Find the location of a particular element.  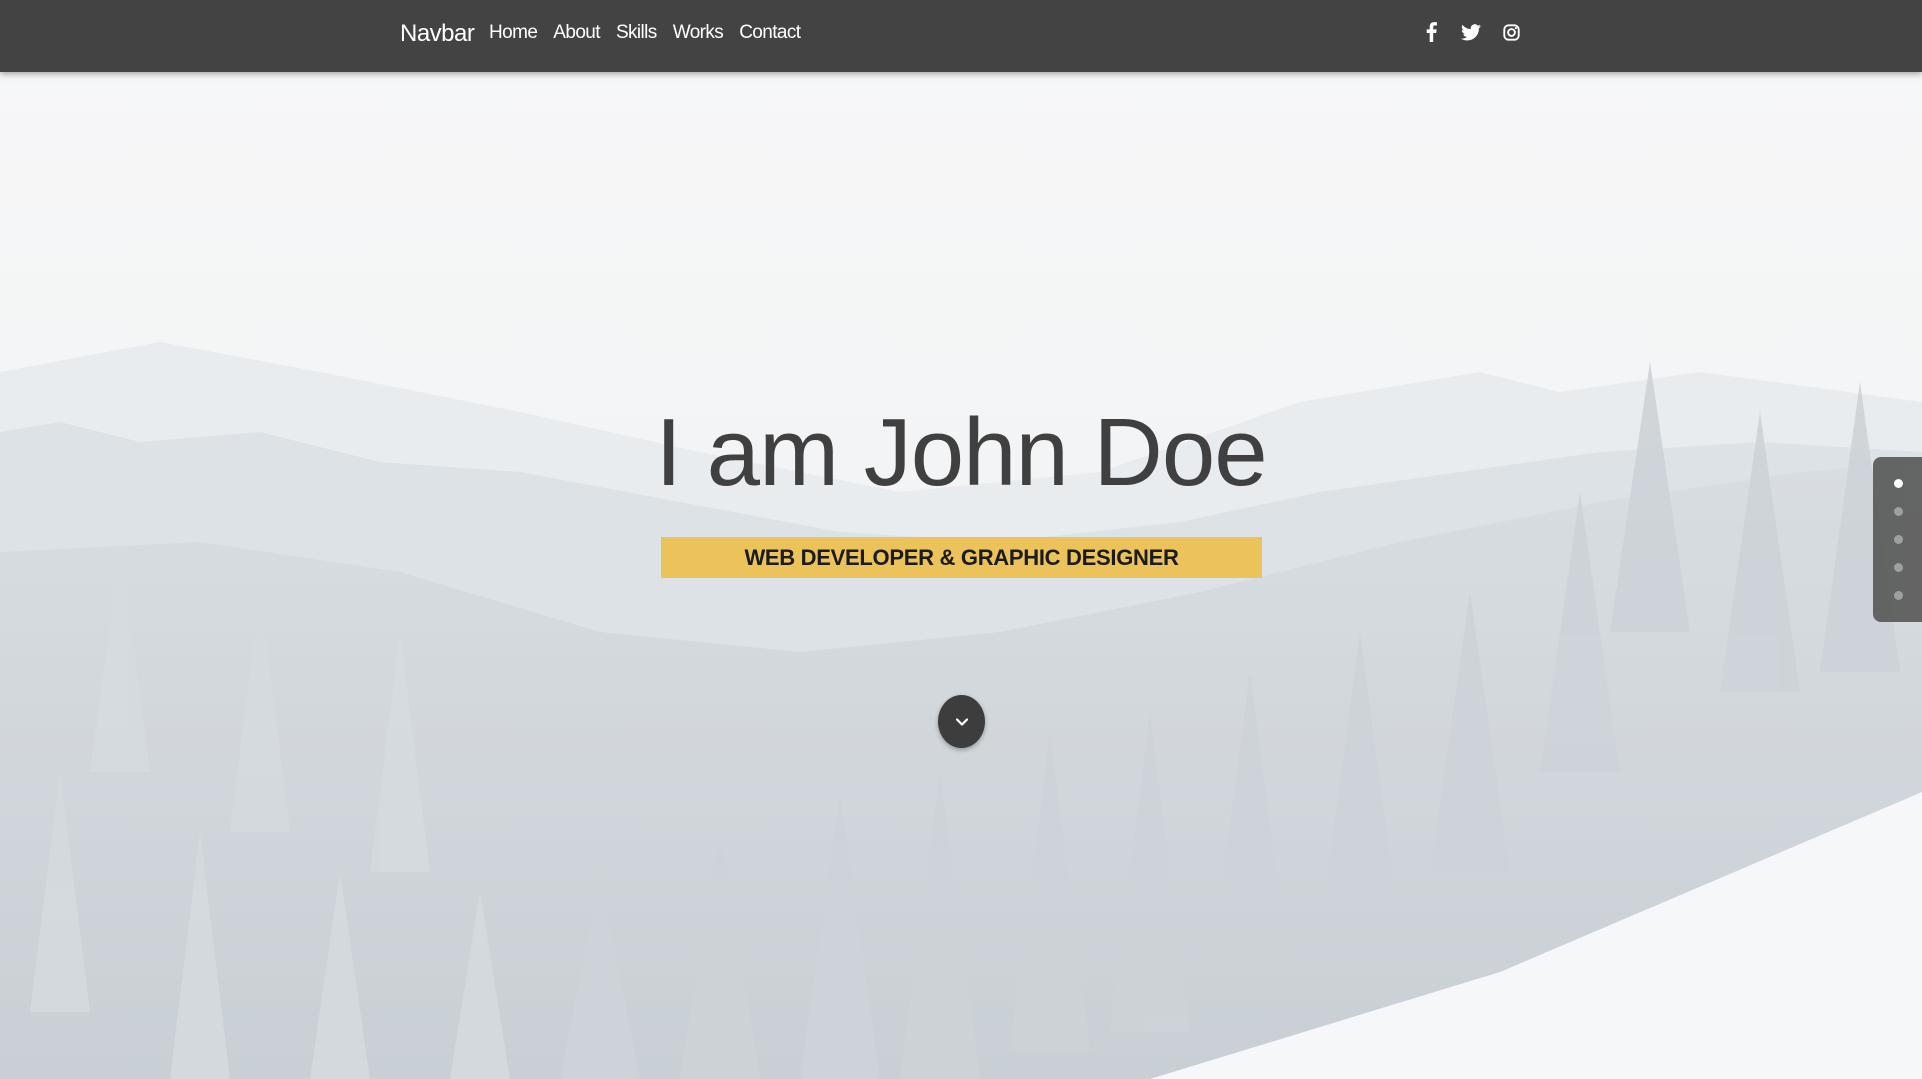

instagram-icon is located at coordinates (1511, 32).